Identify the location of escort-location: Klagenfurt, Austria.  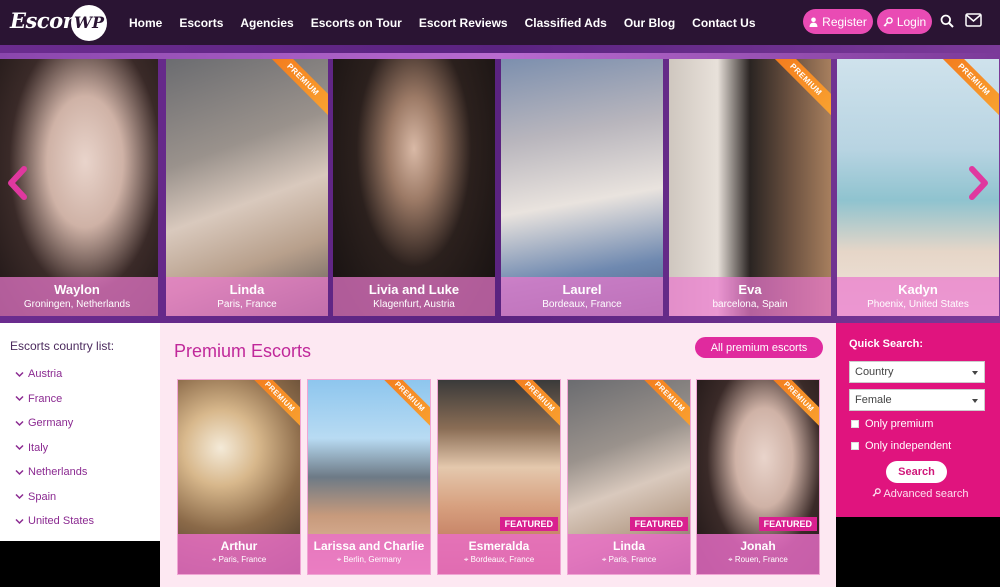
(414, 304).